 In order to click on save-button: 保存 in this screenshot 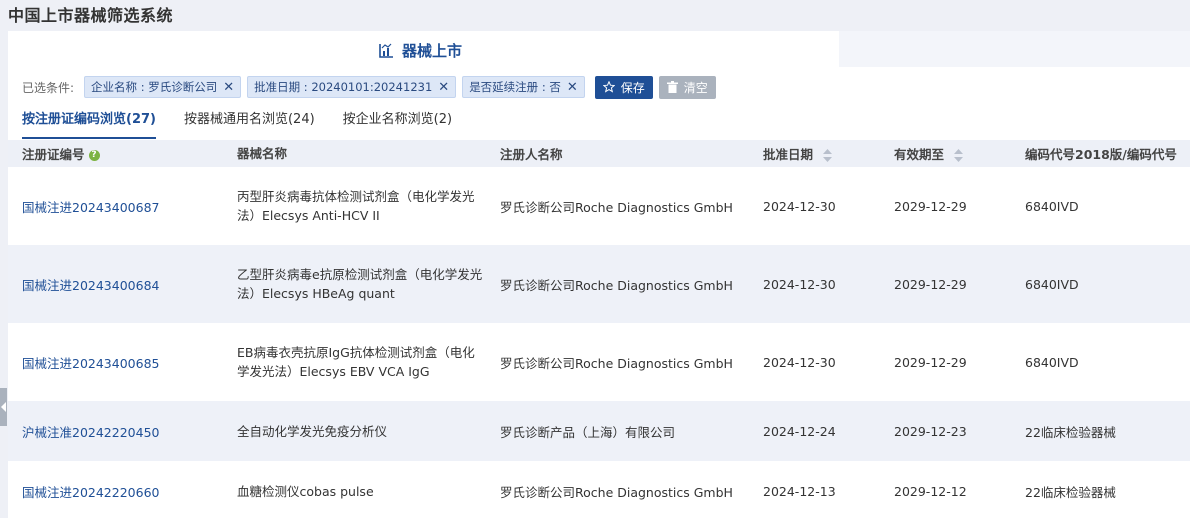, I will do `click(623, 87)`.